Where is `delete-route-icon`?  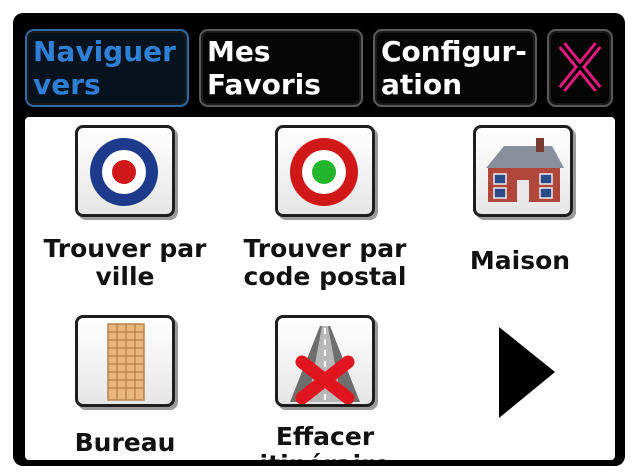 delete-route-icon is located at coordinates (325, 361).